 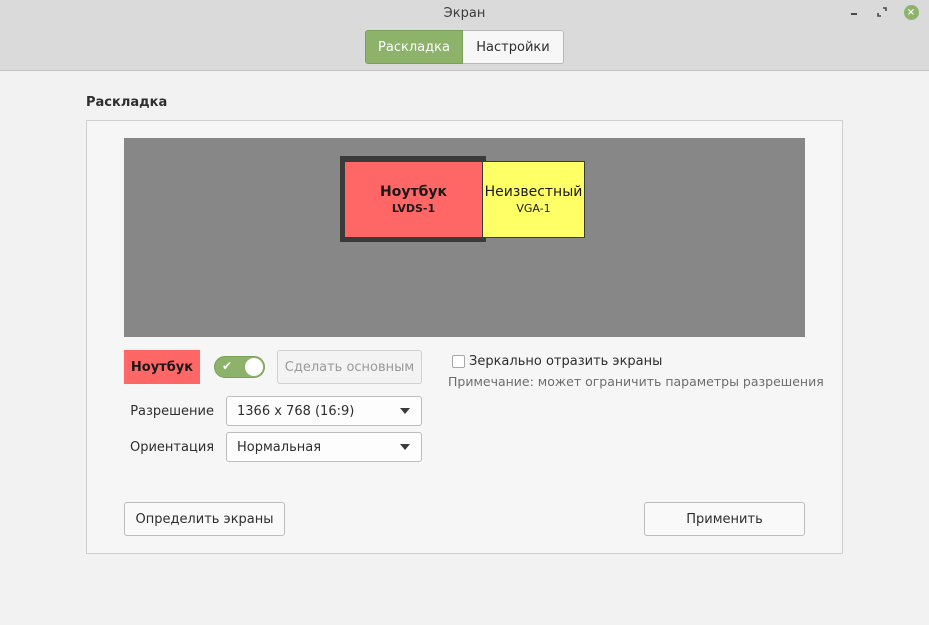 I want to click on maximize-icon, so click(x=882, y=12).